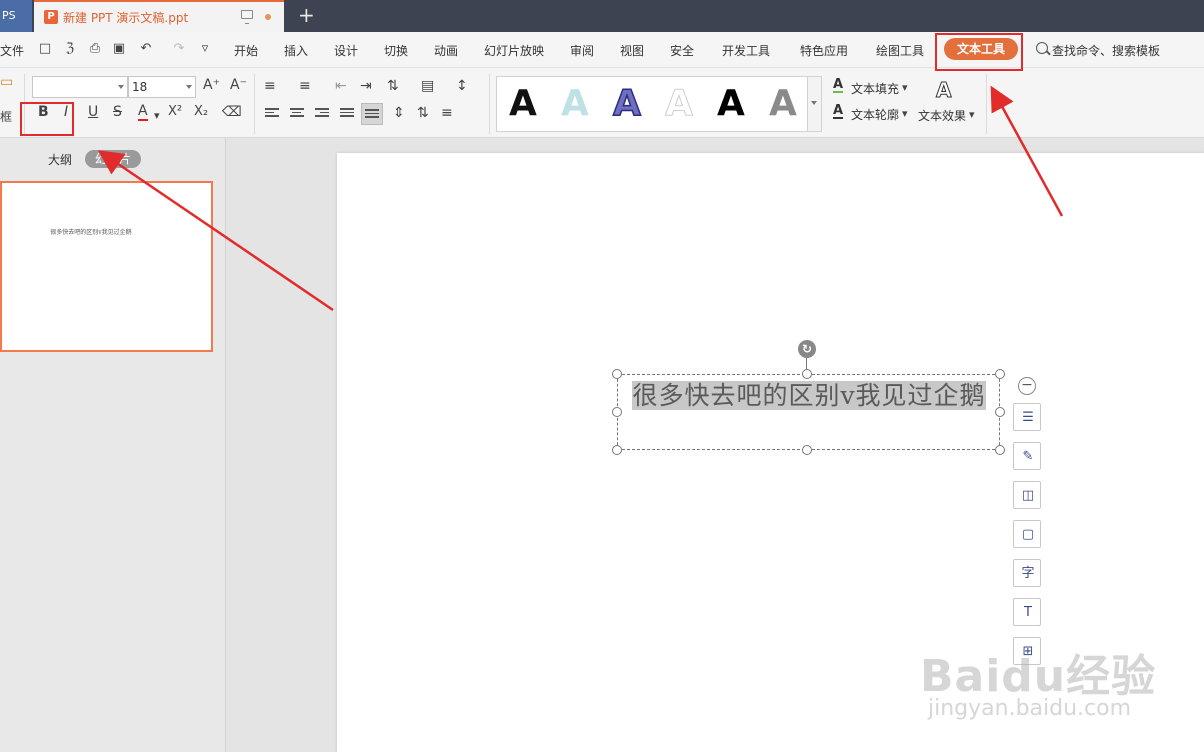 Image resolution: width=1204 pixels, height=752 pixels. I want to click on tab-security: 安全, so click(682, 50).